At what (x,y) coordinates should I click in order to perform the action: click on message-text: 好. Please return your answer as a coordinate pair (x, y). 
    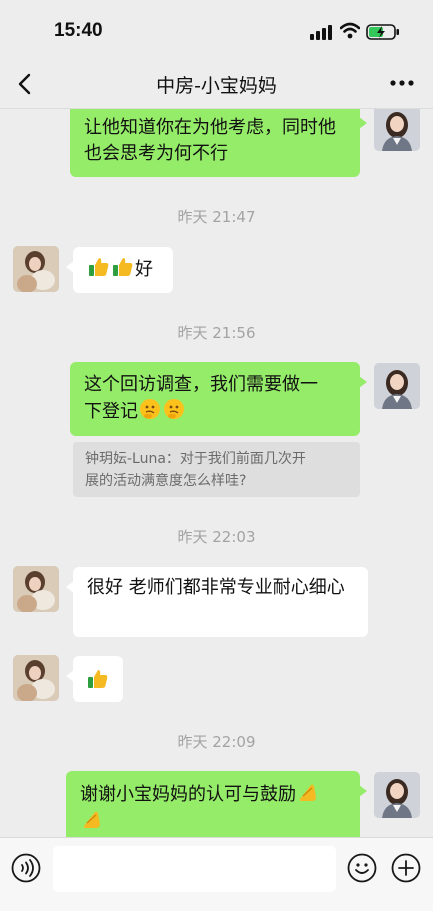
    Looking at the image, I should click on (144, 269).